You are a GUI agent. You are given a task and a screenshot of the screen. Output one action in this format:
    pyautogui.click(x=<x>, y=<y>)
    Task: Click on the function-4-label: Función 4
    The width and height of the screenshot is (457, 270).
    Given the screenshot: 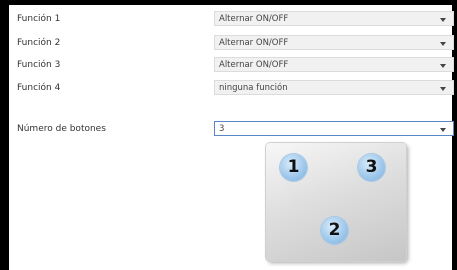 What is the action you would take?
    pyautogui.click(x=39, y=88)
    